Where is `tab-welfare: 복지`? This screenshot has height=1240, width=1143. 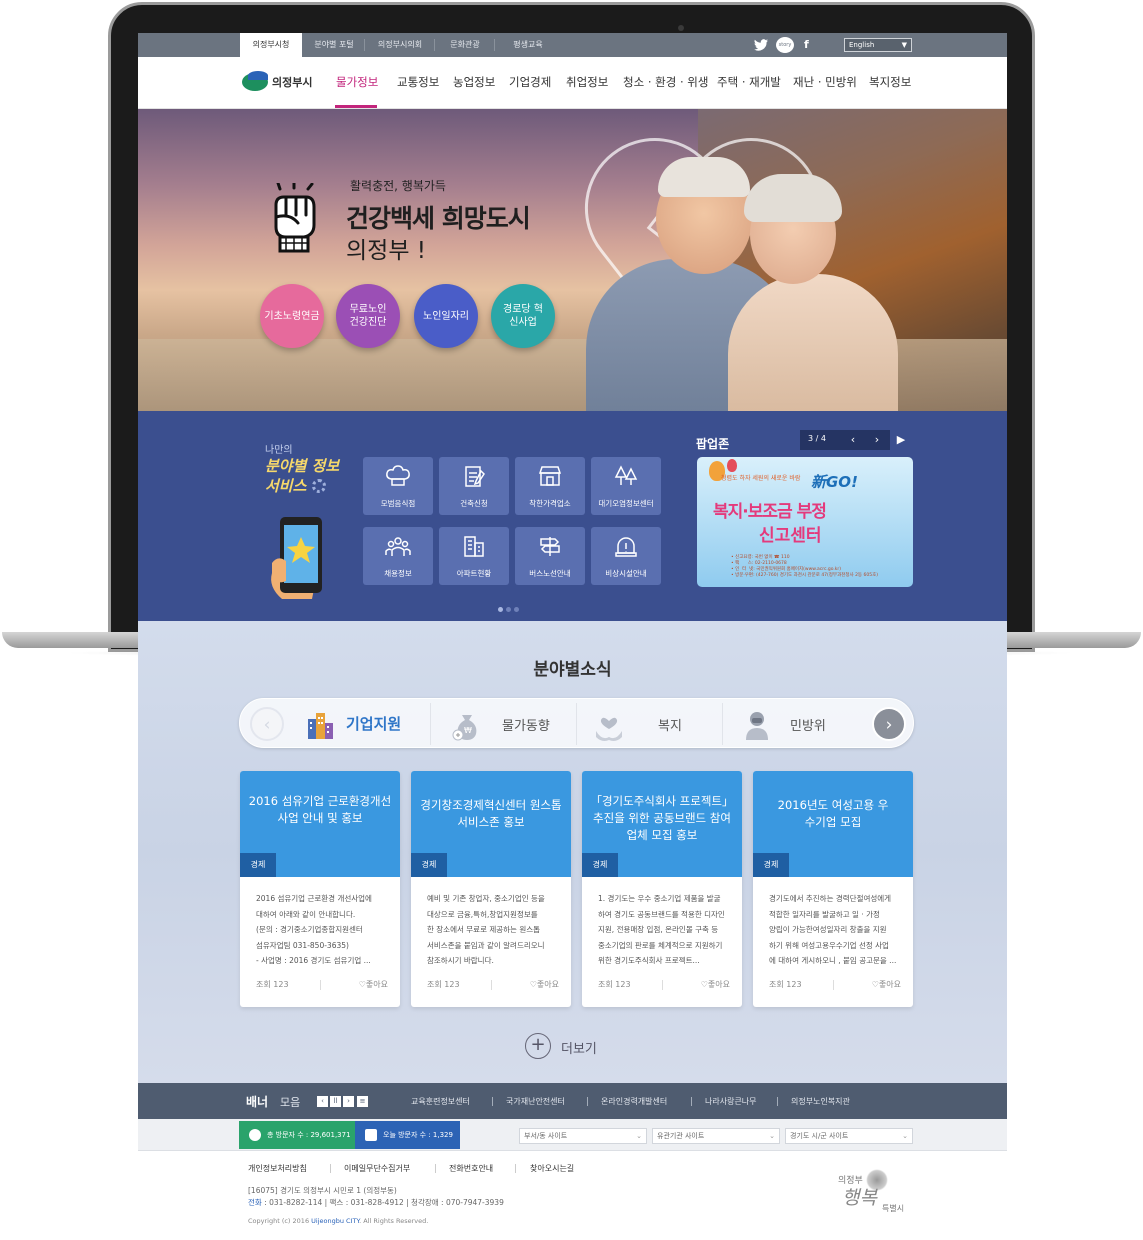
tab-welfare: 복지 is located at coordinates (653, 724).